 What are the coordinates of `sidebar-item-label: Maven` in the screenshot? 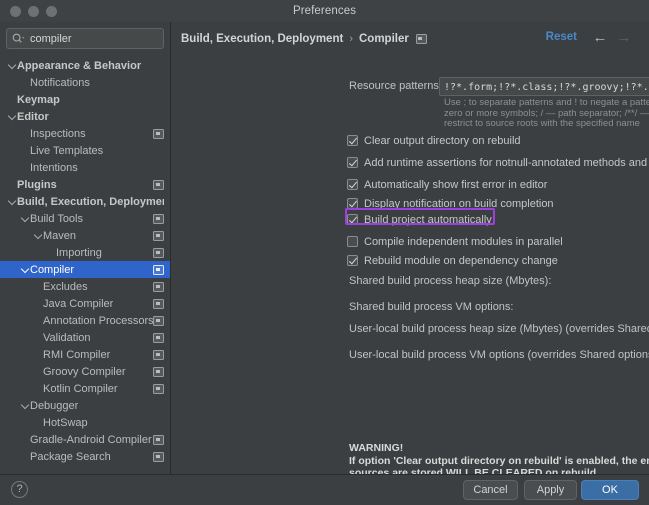 It's located at (60, 235).